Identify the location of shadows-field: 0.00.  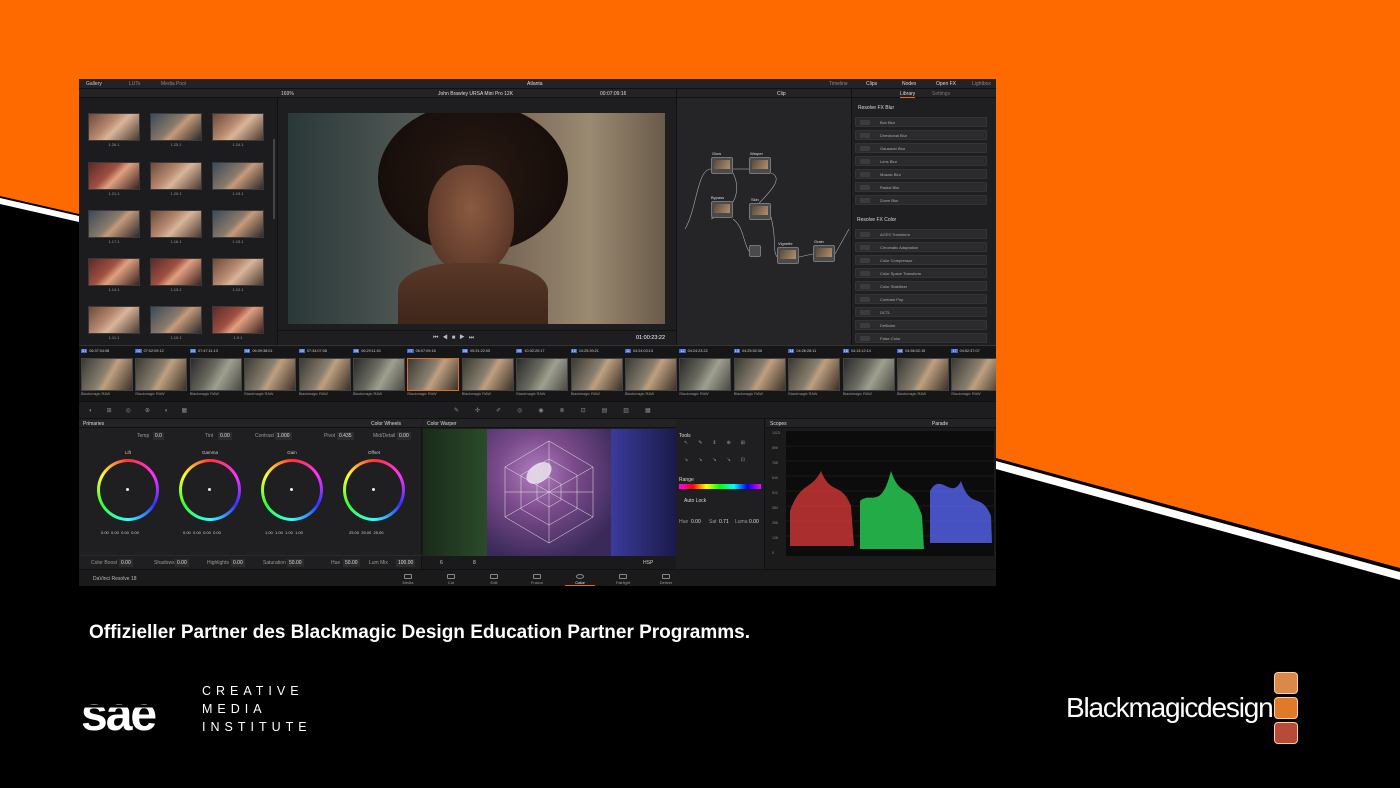
(182, 563).